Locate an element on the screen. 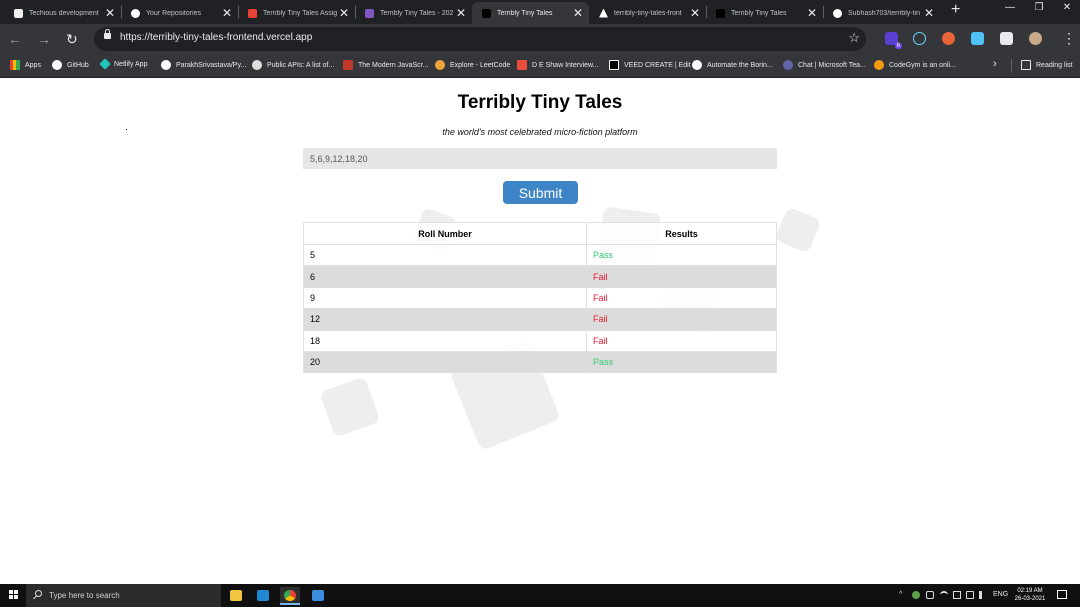 This screenshot has height=607, width=1080. tab-6: Terribly Tiny Tales ✕ is located at coordinates (764, 13).